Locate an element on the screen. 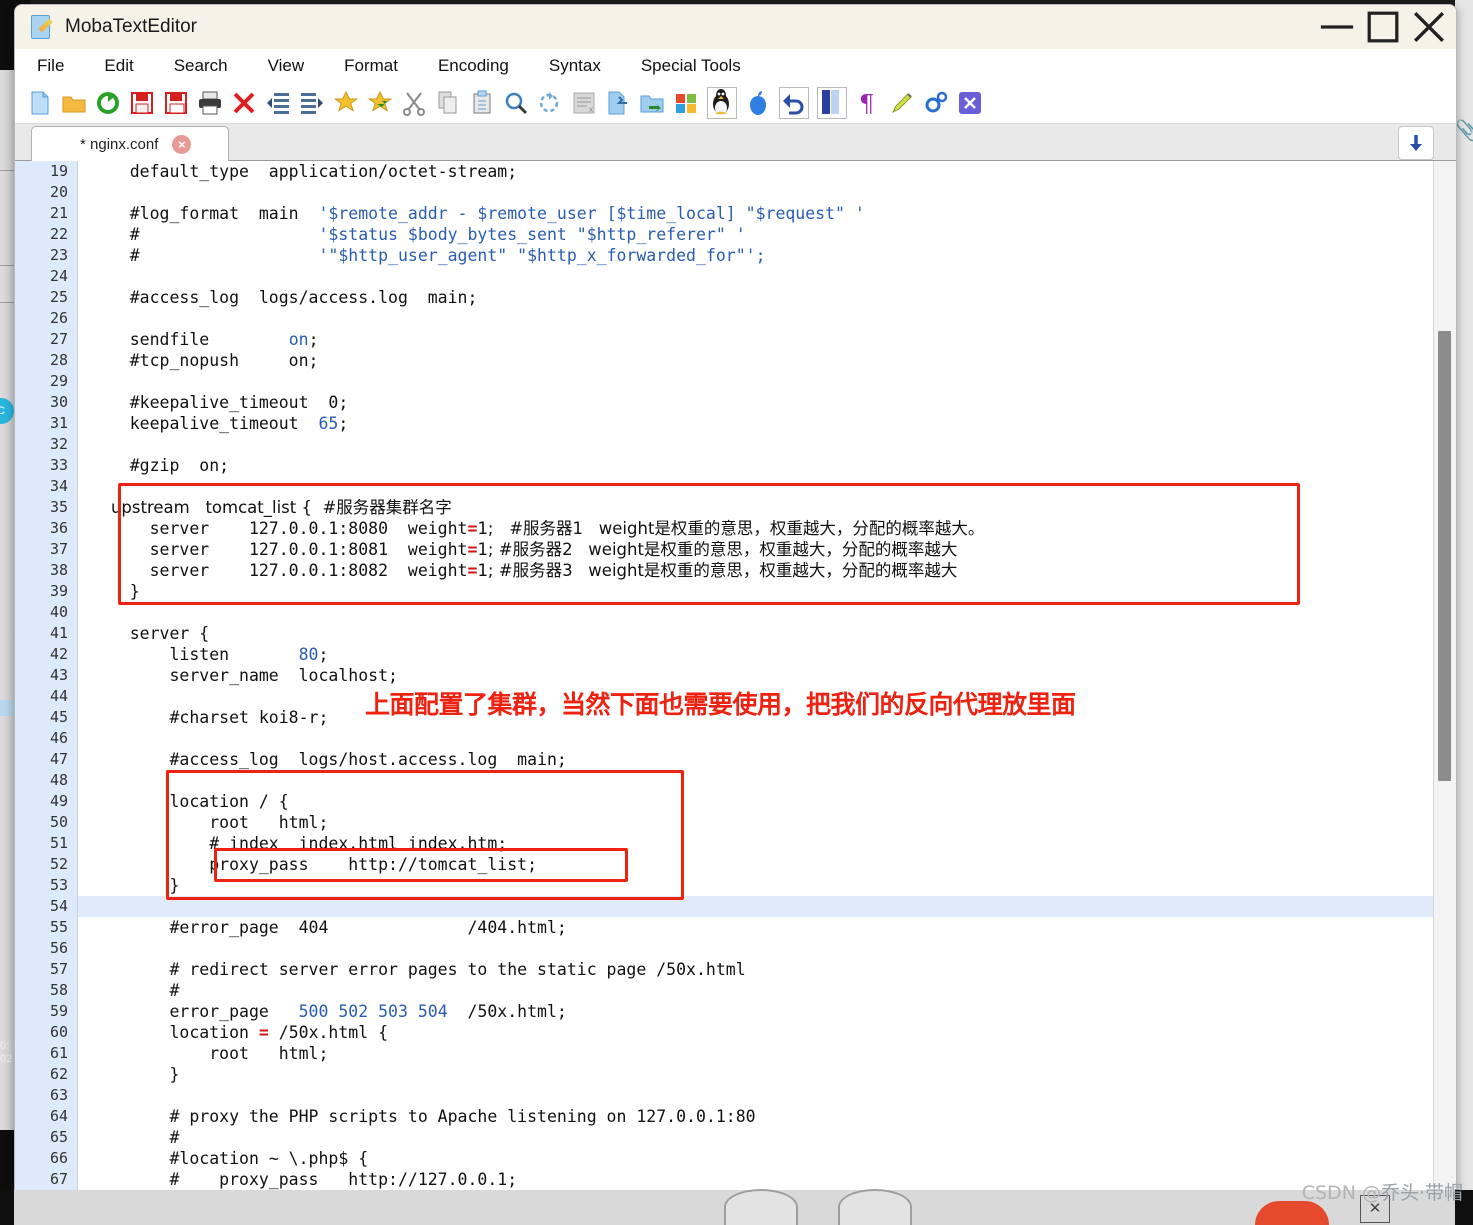 Image resolution: width=1473 pixels, height=1225 pixels. scrollbar-thumb is located at coordinates (1444, 556).